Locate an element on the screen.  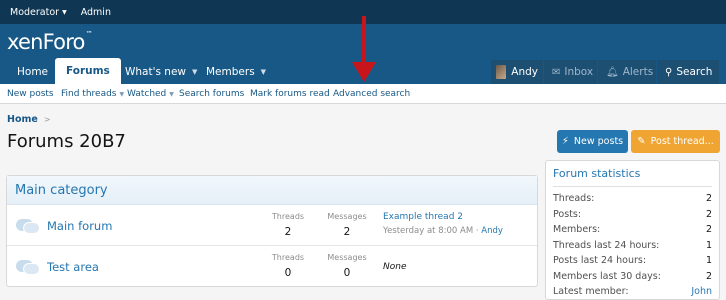
subnav-search-forums: Search forums is located at coordinates (211, 94).